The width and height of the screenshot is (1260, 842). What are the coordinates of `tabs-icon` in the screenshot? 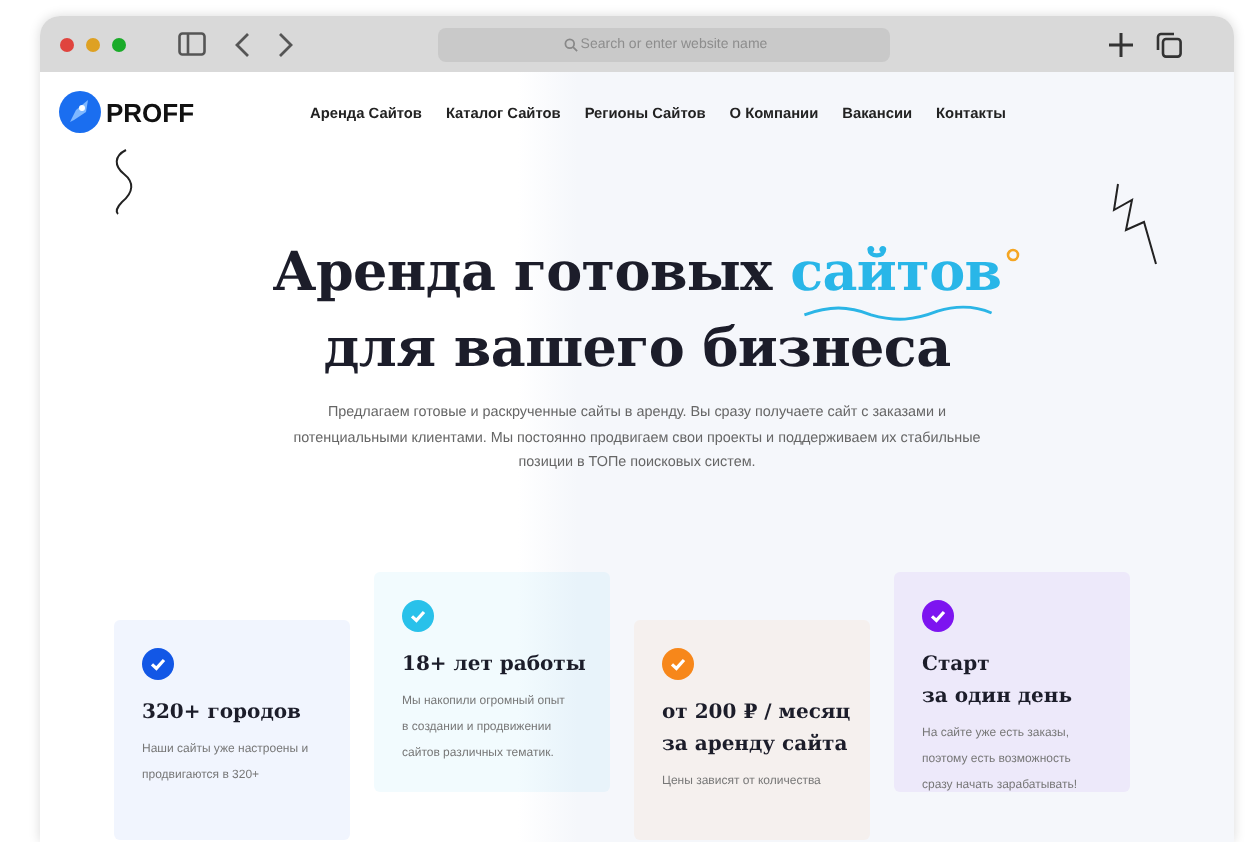 It's located at (1169, 44).